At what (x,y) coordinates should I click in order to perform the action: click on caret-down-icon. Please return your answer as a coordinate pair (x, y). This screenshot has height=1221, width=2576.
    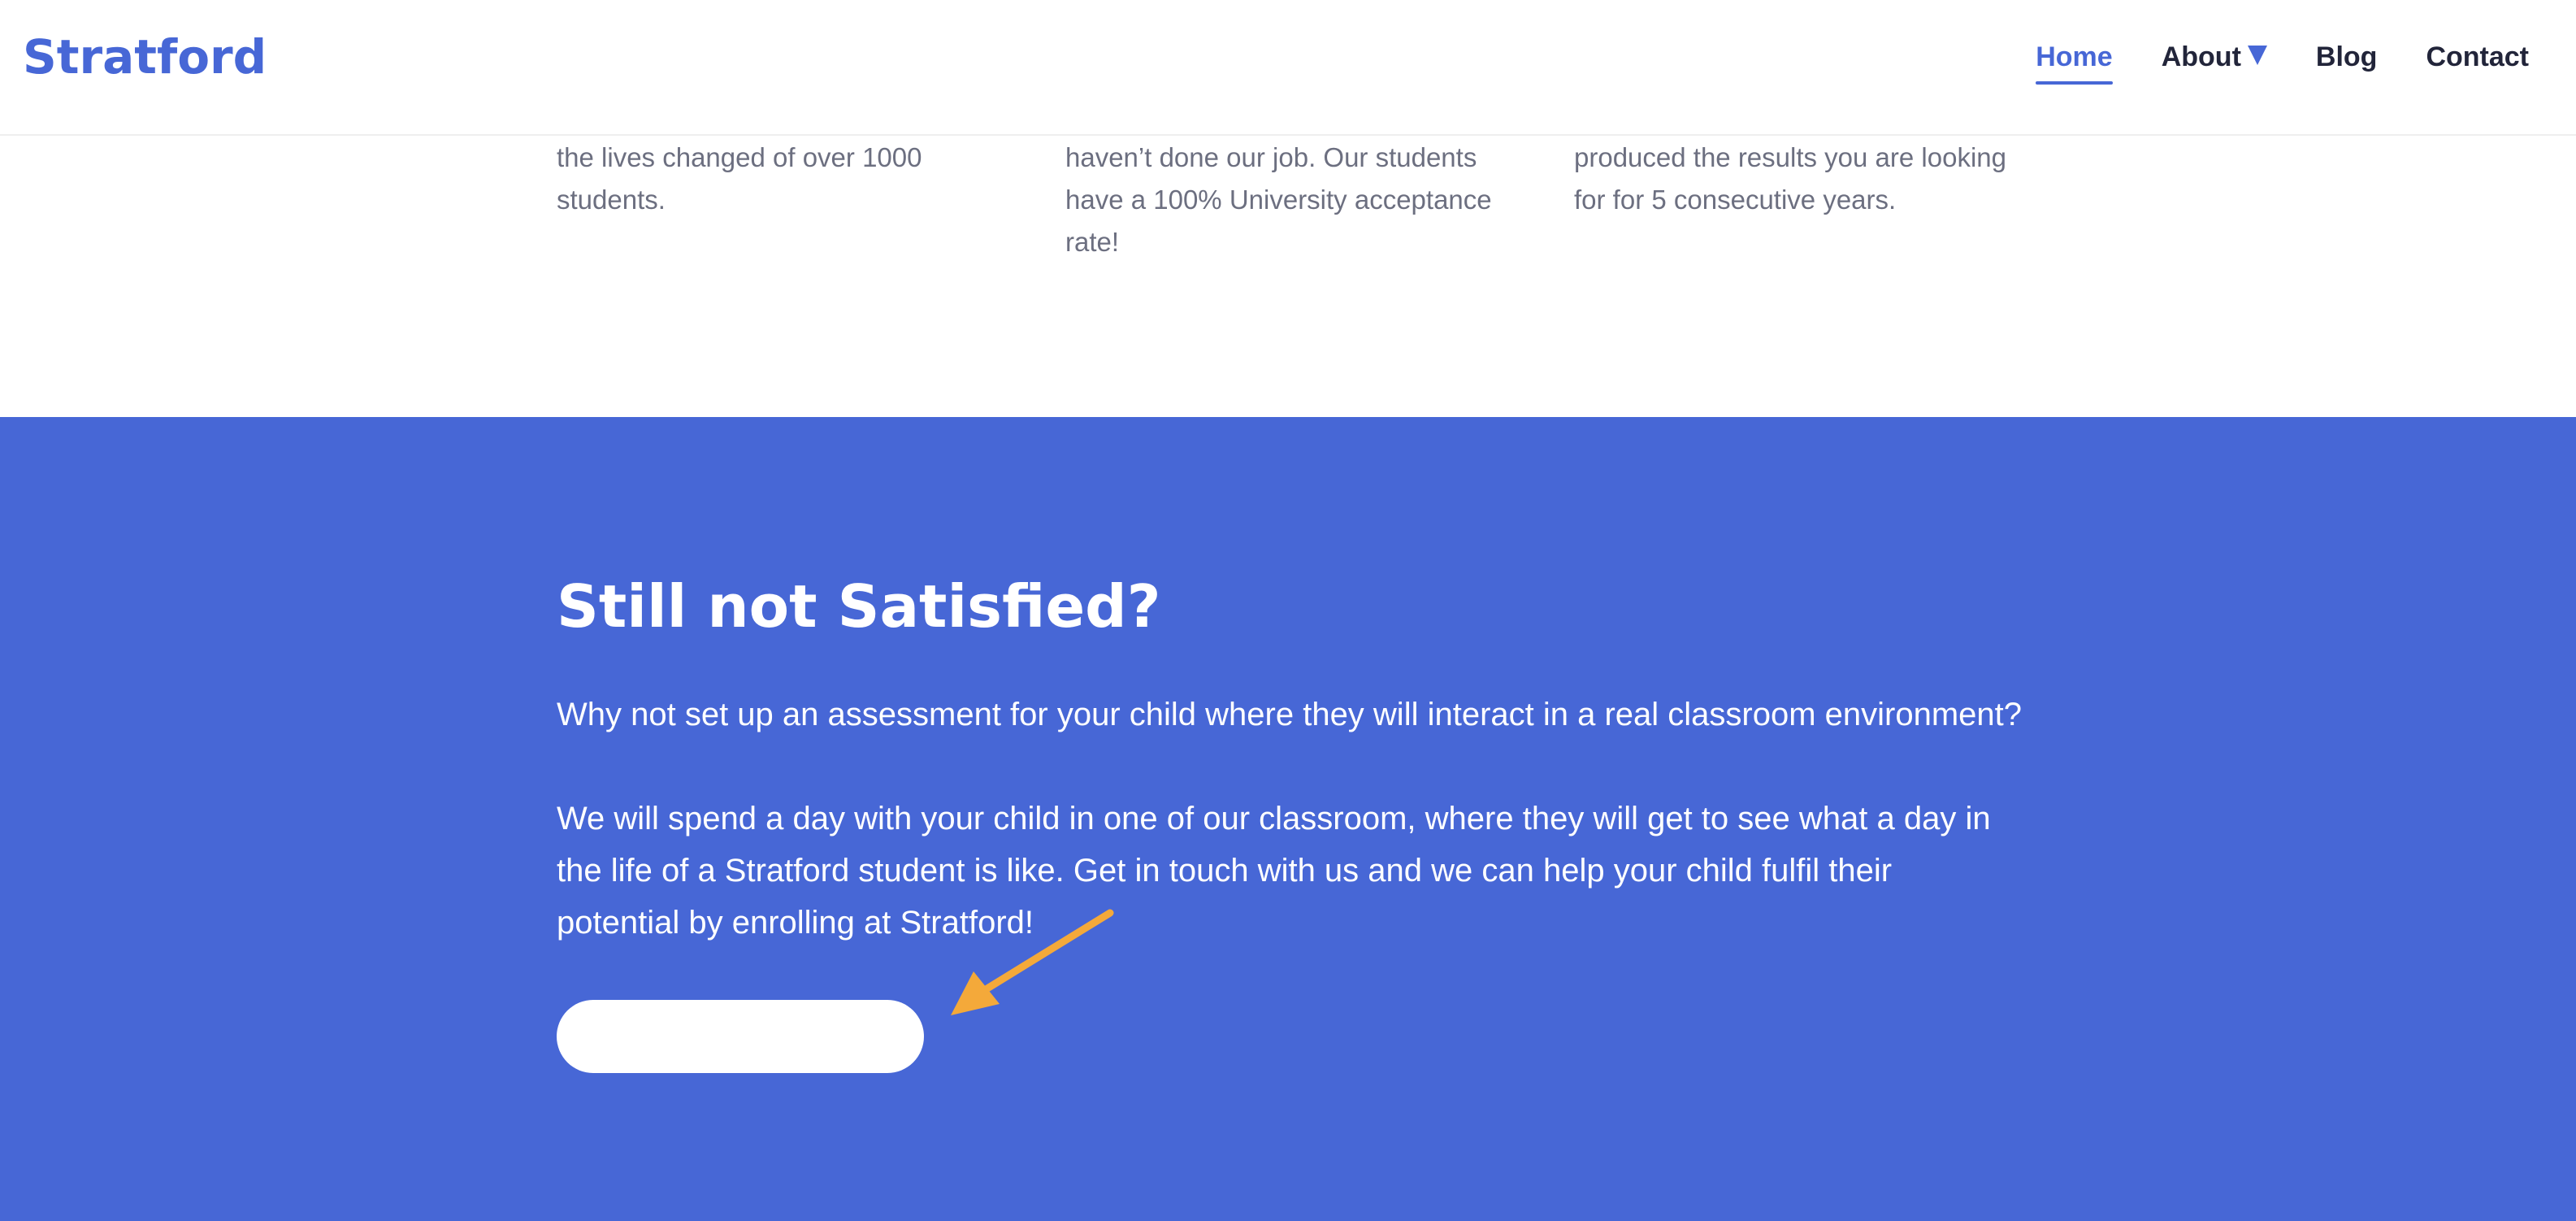
    Looking at the image, I should click on (2257, 56).